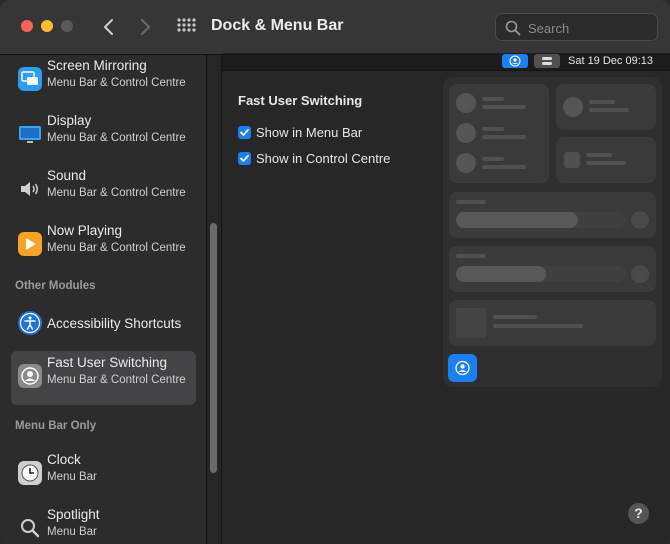 Image resolution: width=670 pixels, height=544 pixels. What do you see at coordinates (55, 286) in the screenshot?
I see `section-header-other-modules: Other Modules` at bounding box center [55, 286].